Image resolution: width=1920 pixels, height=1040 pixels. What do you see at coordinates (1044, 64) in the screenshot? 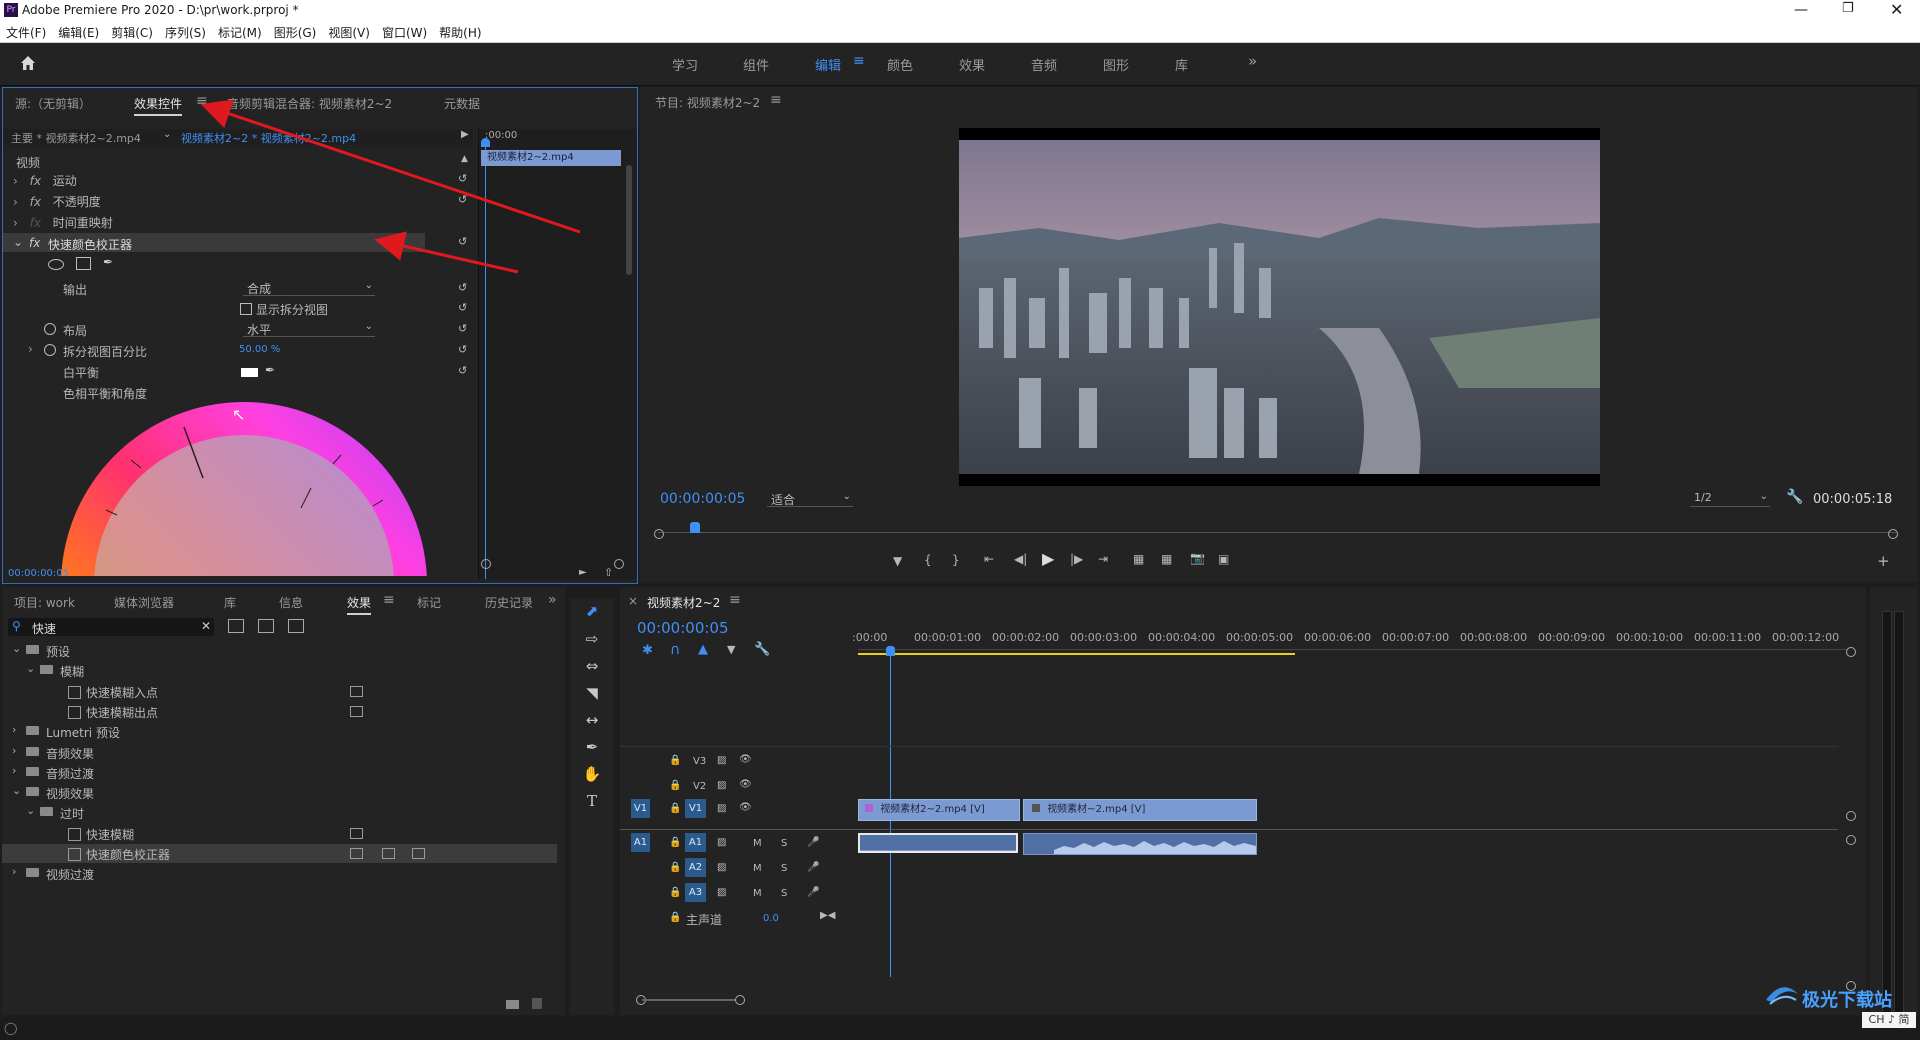
I see `workspace-tab-audio: 音频` at bounding box center [1044, 64].